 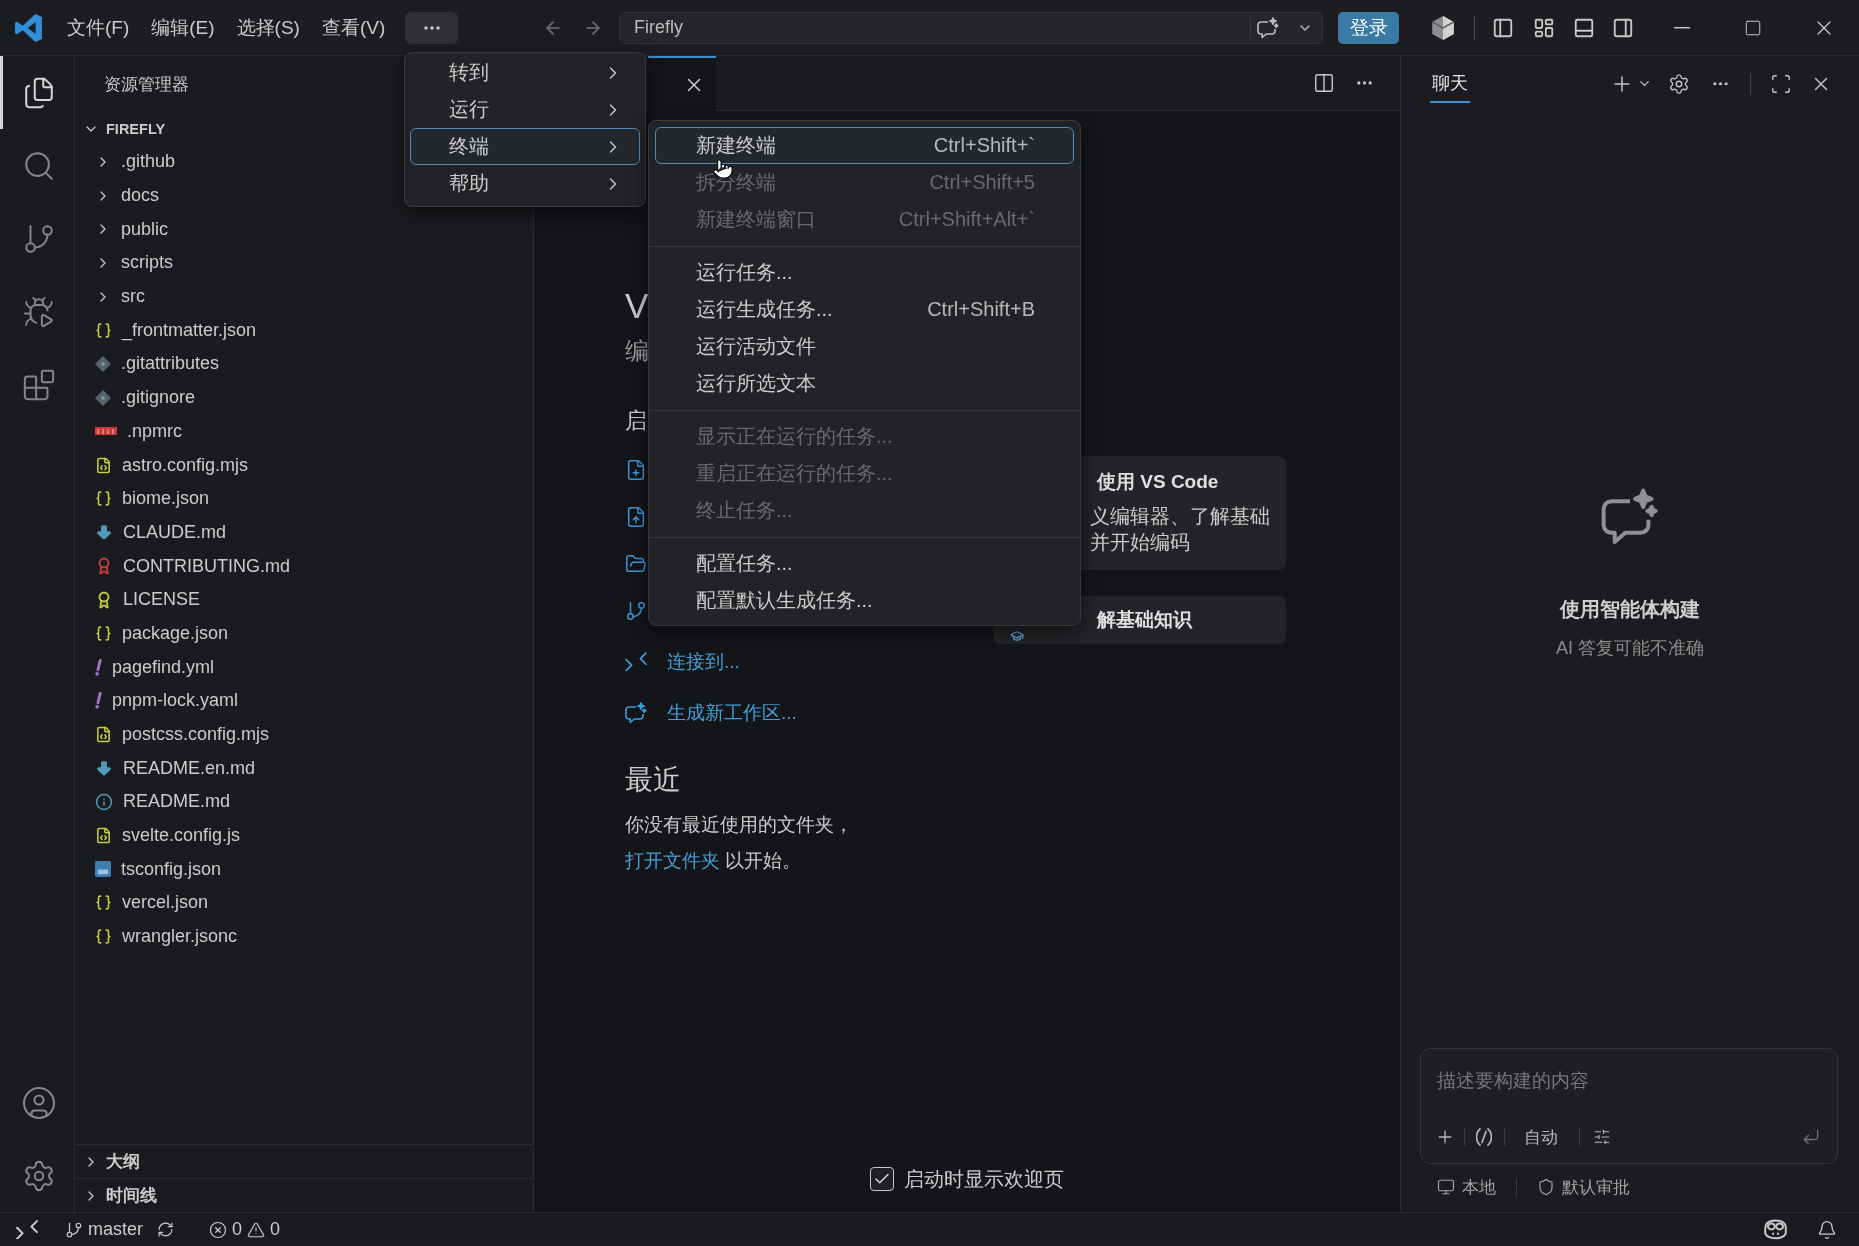 I want to click on menu-item: 终端, so click(x=525, y=146).